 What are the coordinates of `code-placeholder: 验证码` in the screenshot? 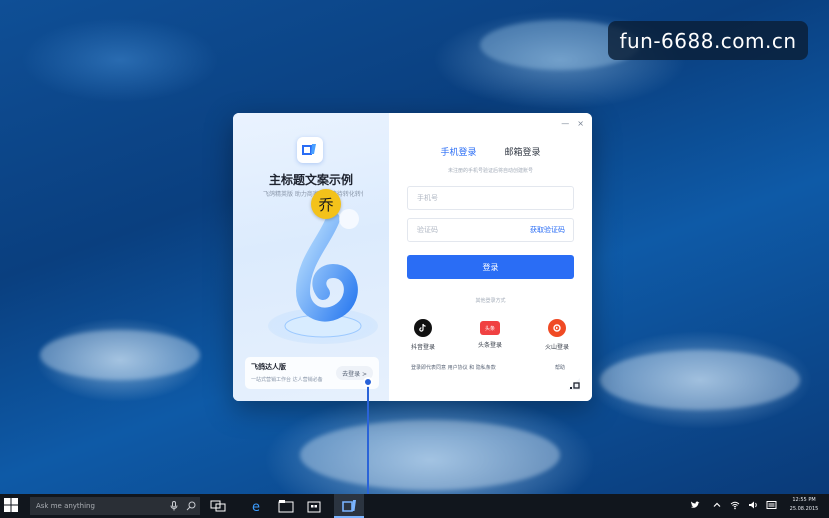 It's located at (427, 230).